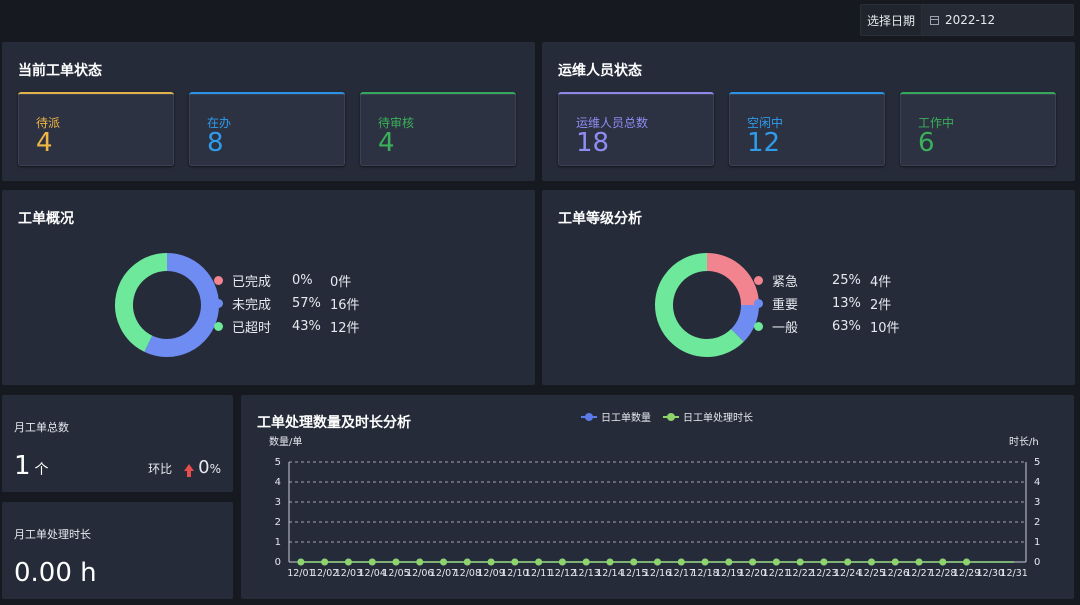  I want to click on work-order-status-card: 在办 8, so click(267, 129).